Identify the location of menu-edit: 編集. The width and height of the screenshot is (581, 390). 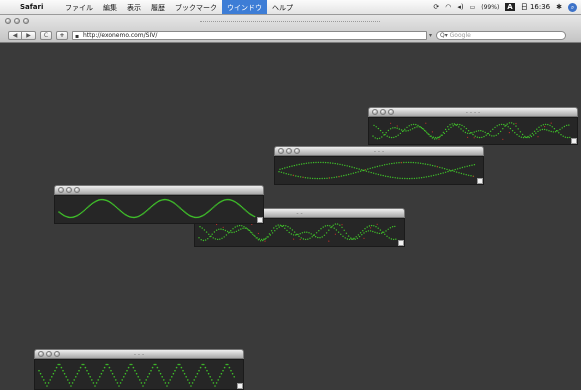
(110, 7).